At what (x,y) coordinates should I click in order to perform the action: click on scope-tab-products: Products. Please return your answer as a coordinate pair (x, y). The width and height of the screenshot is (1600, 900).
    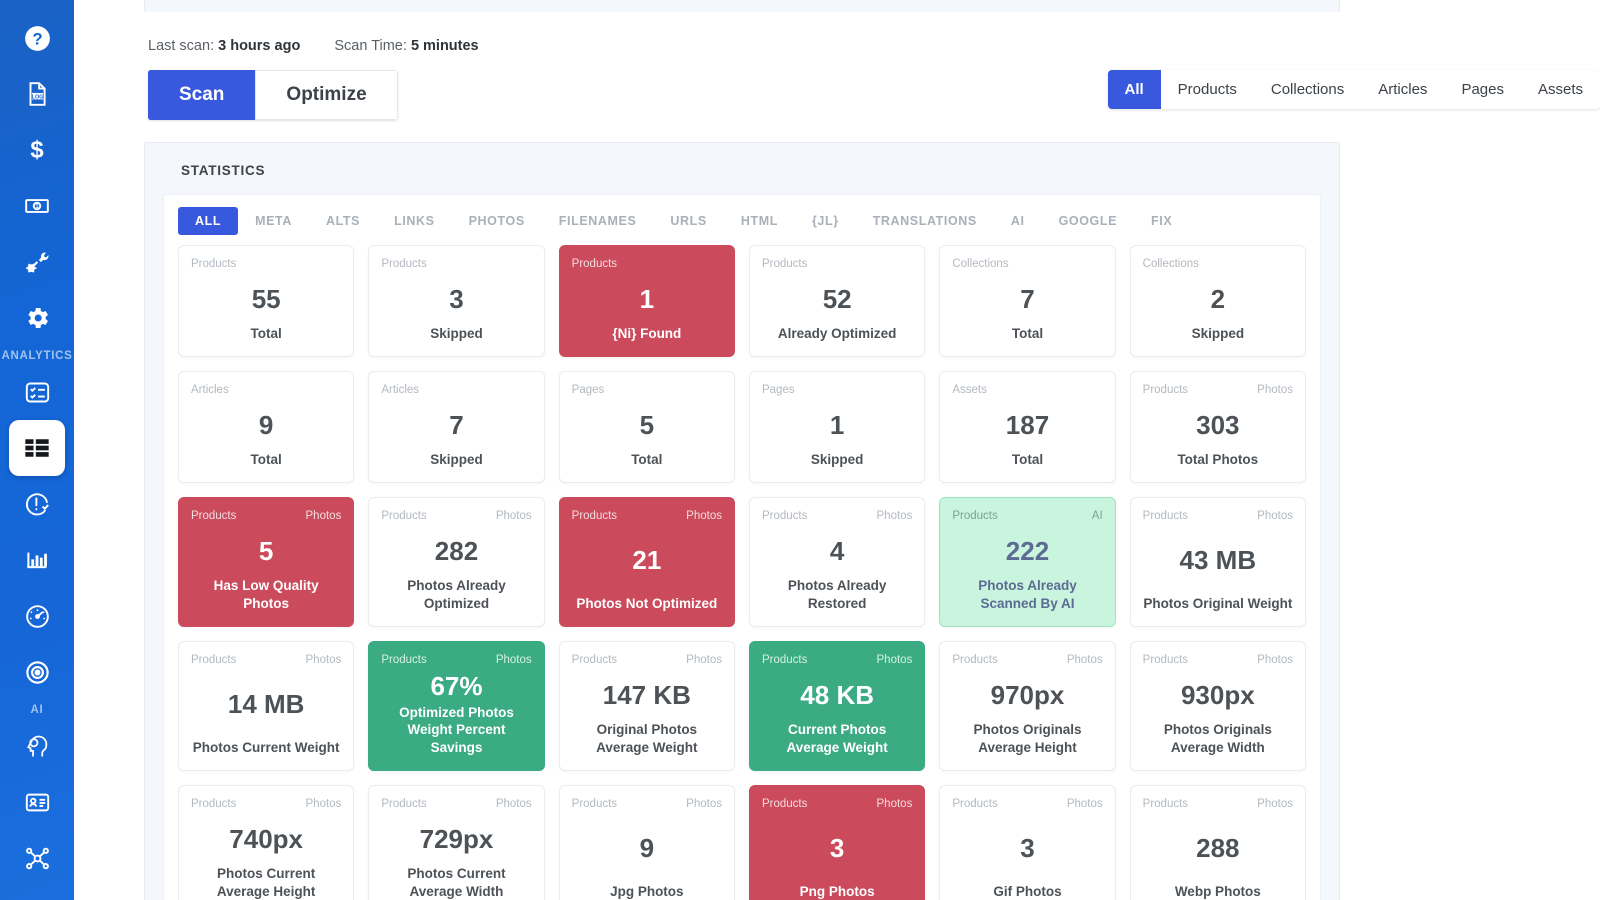
    Looking at the image, I should click on (1207, 89).